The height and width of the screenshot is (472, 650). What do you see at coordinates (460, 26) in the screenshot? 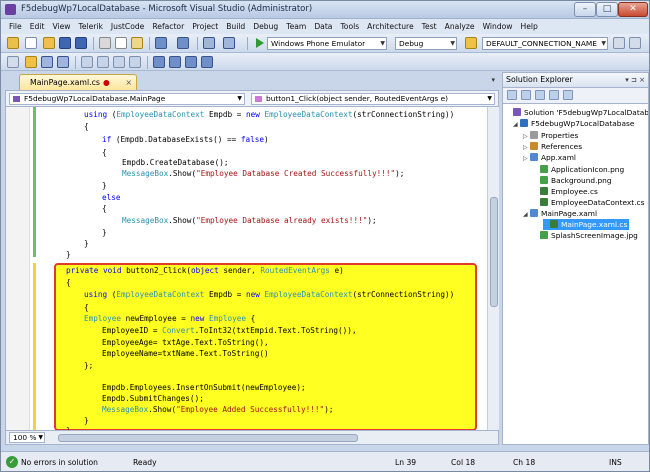
I see `menu-item-analyze: Analyze` at bounding box center [460, 26].